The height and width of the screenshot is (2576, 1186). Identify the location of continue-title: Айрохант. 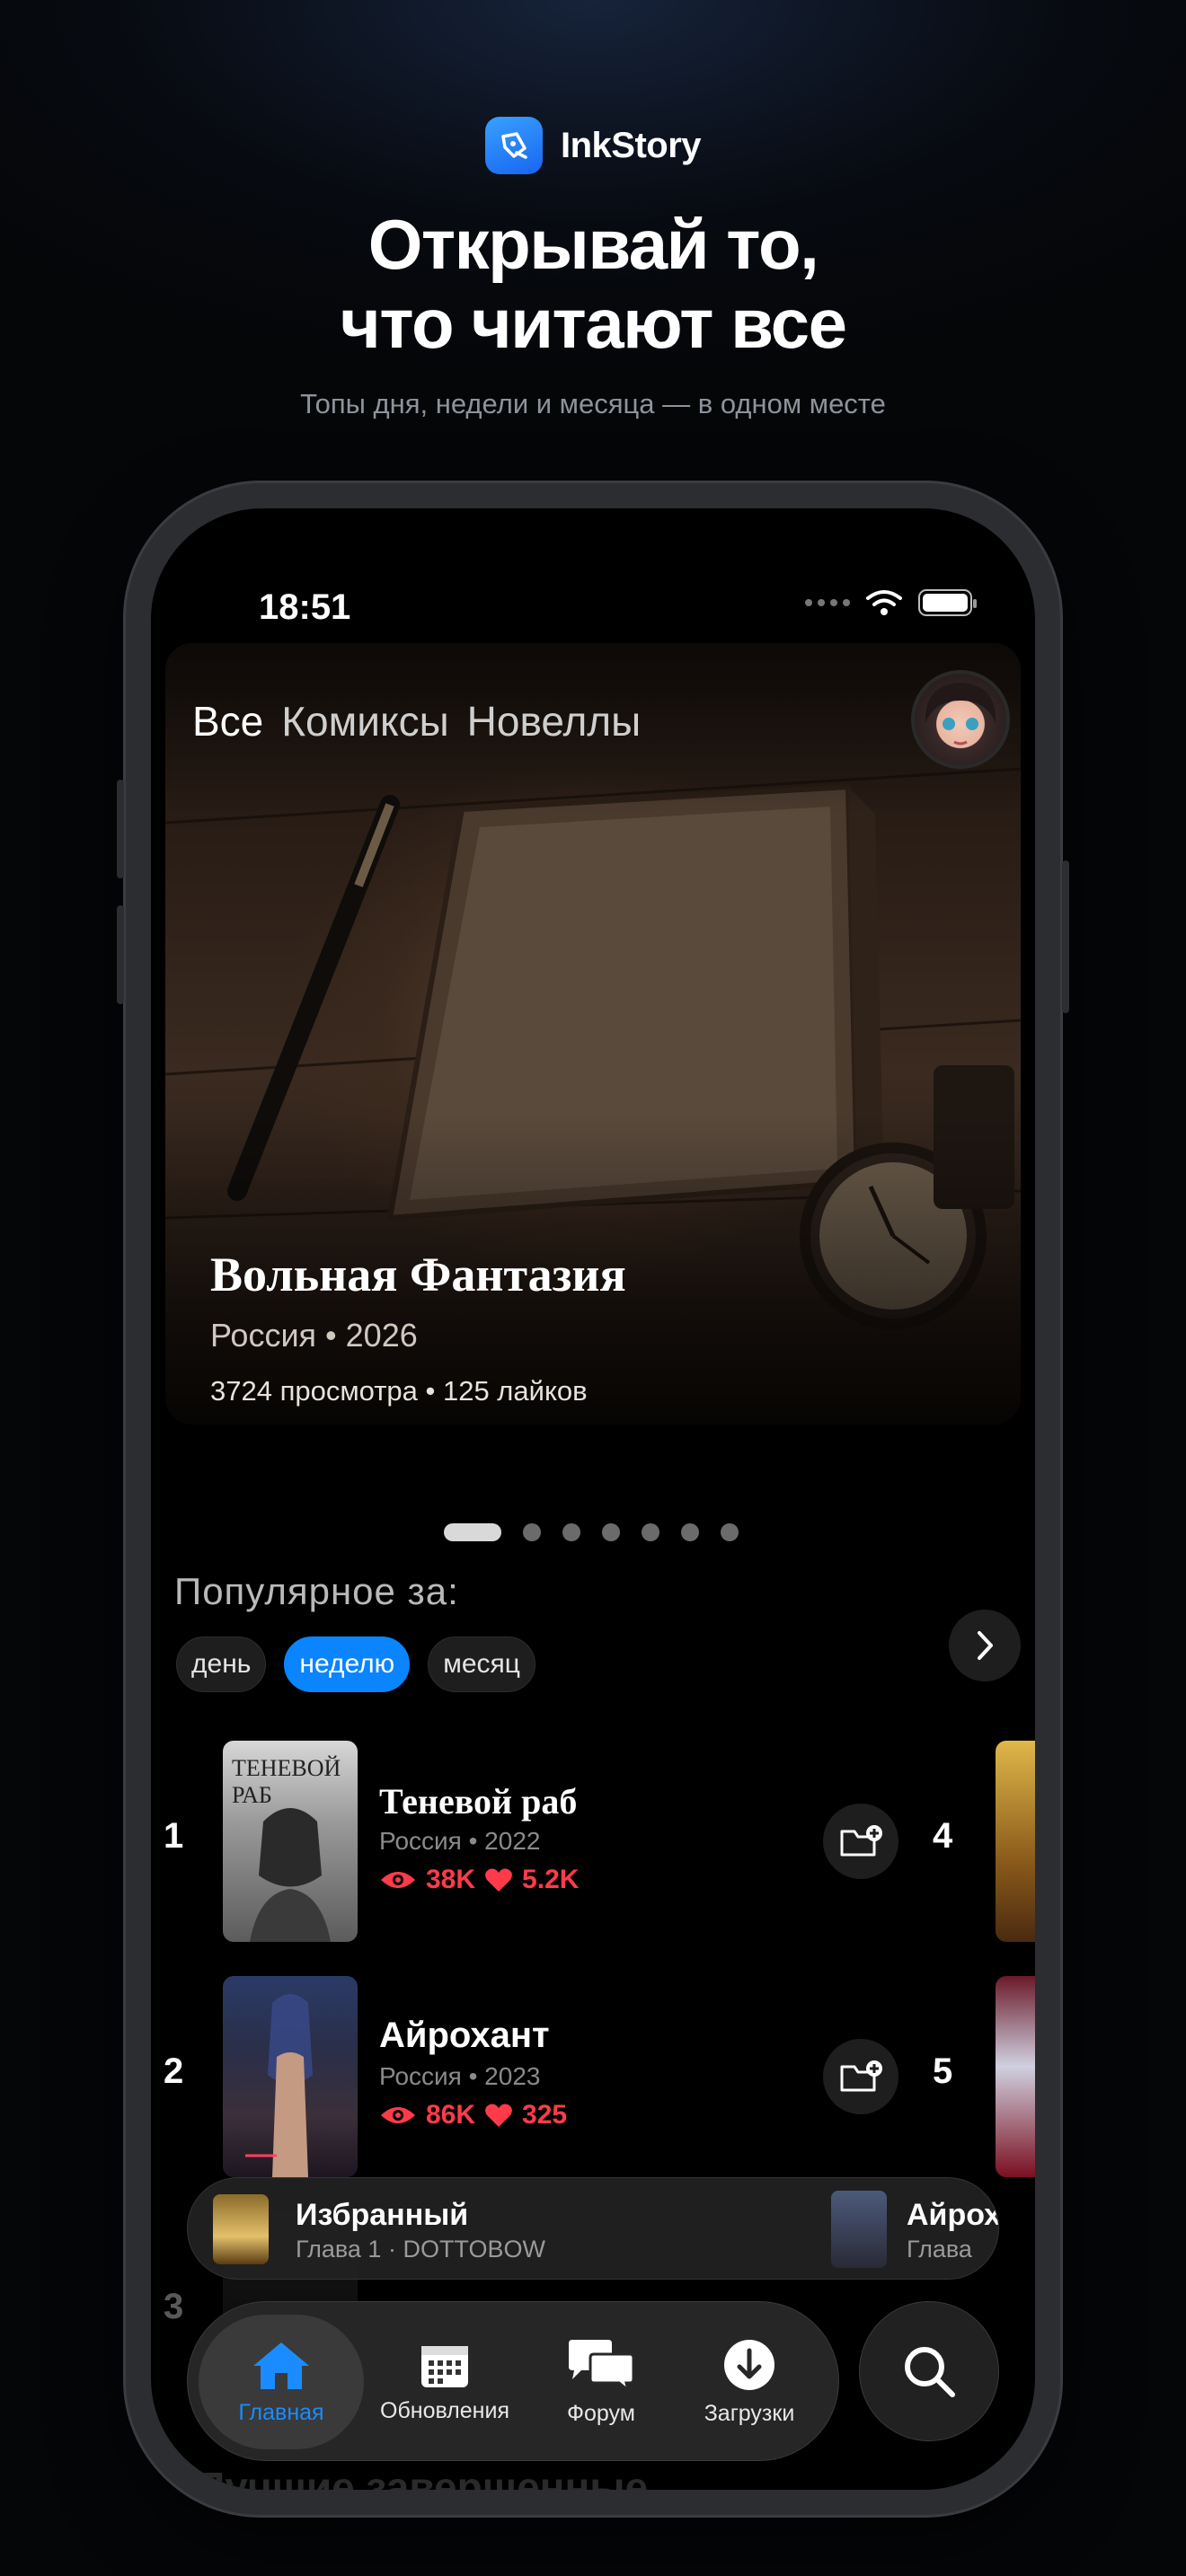
(952, 2215).